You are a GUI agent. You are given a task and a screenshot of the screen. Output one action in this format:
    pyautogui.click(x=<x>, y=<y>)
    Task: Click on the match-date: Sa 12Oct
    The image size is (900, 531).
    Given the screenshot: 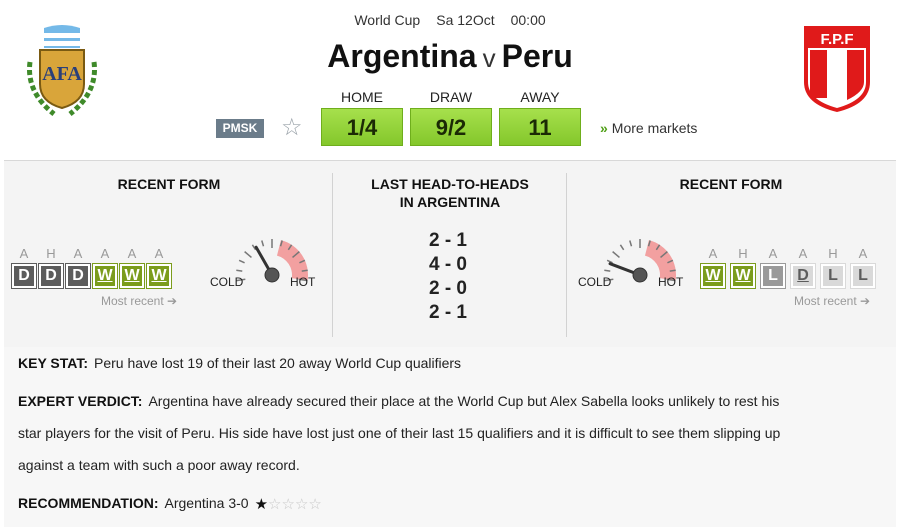 What is the action you would take?
    pyautogui.click(x=465, y=20)
    